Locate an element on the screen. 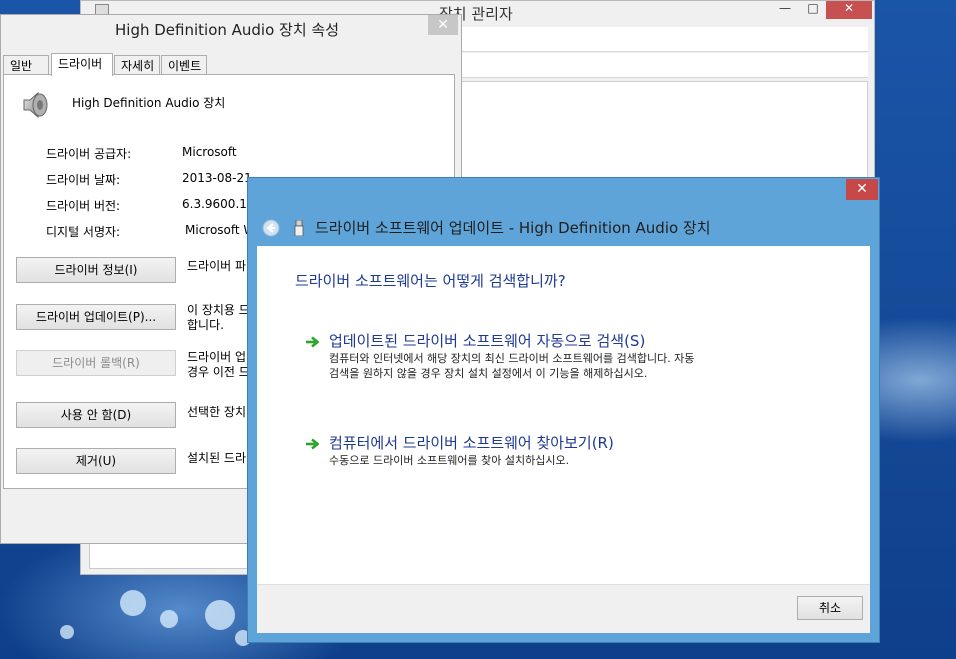 Image resolution: width=956 pixels, height=659 pixels. rollback-driver-desc-line1: 드라이버 업 is located at coordinates (217, 357).